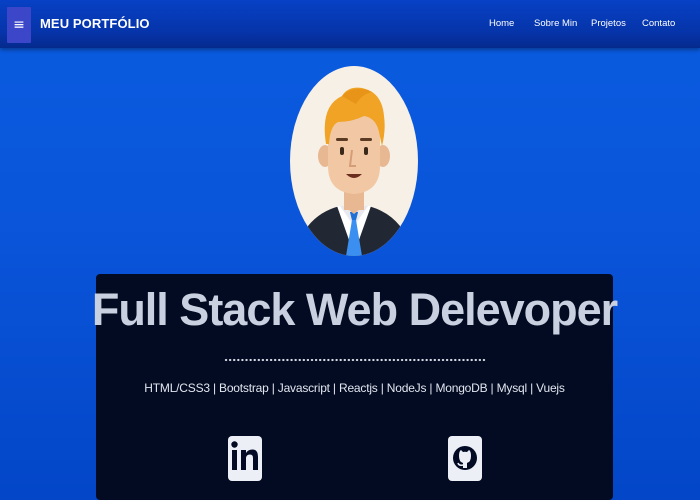  Describe the element at coordinates (608, 23) in the screenshot. I see `nav-link-projetos: Projetos` at that location.